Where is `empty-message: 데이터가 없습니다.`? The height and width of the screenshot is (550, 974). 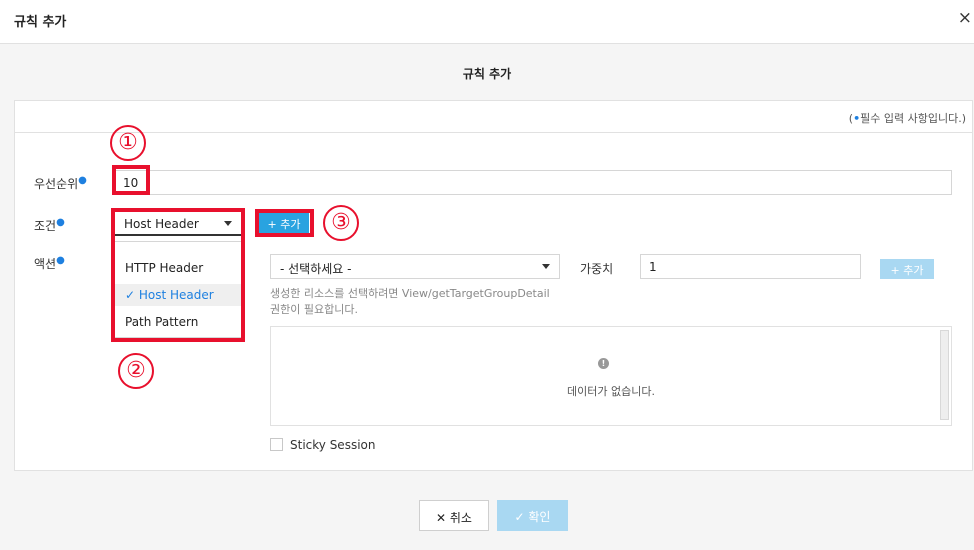 empty-message: 데이터가 없습니다. is located at coordinates (611, 391).